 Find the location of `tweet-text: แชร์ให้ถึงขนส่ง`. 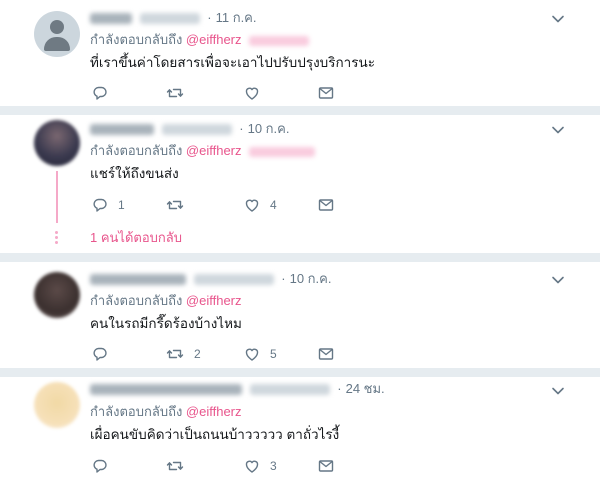

tweet-text: แชร์ให้ถึงขนส่ง is located at coordinates (134, 173).